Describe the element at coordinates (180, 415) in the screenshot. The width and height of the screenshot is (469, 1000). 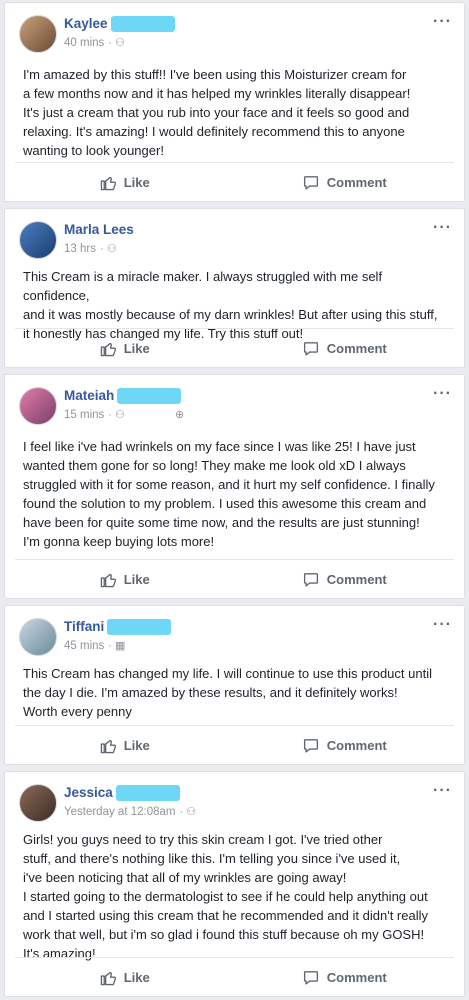
I see `globe-icon: ⊕` at that location.